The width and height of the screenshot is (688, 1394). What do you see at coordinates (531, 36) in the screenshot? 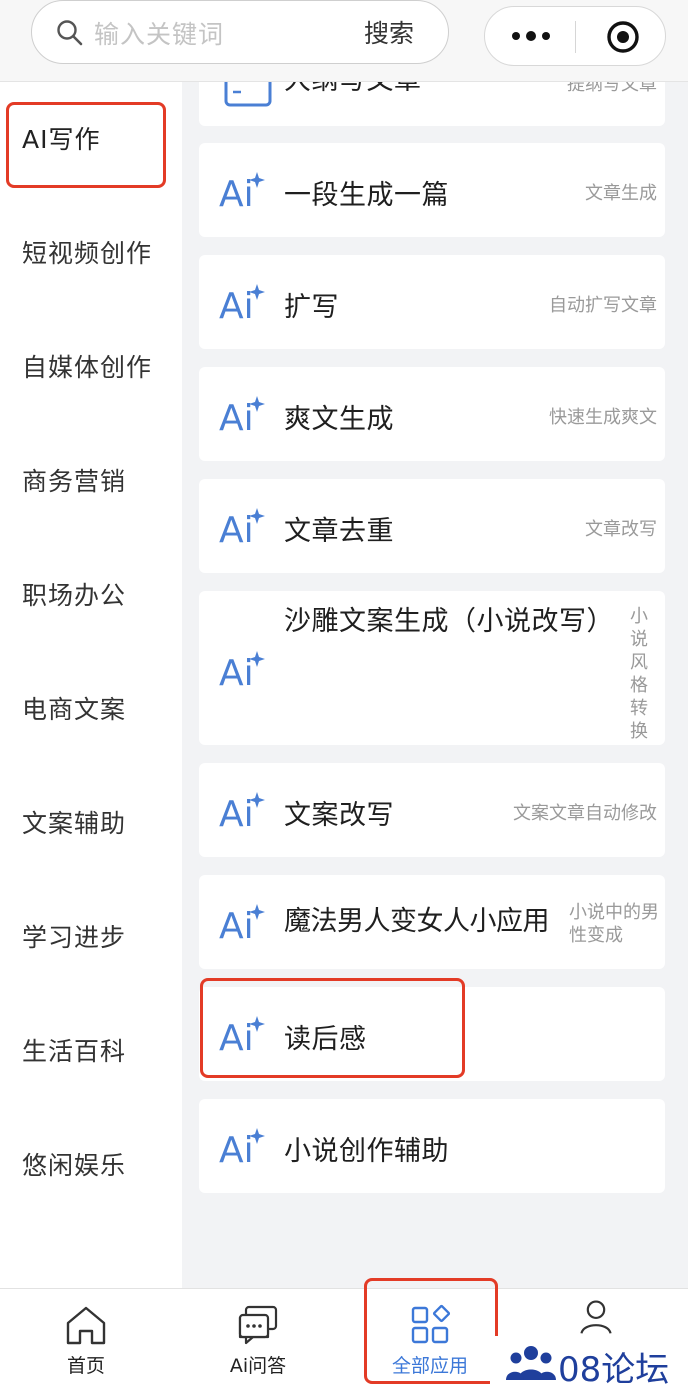
I see `more-dots-icon` at bounding box center [531, 36].